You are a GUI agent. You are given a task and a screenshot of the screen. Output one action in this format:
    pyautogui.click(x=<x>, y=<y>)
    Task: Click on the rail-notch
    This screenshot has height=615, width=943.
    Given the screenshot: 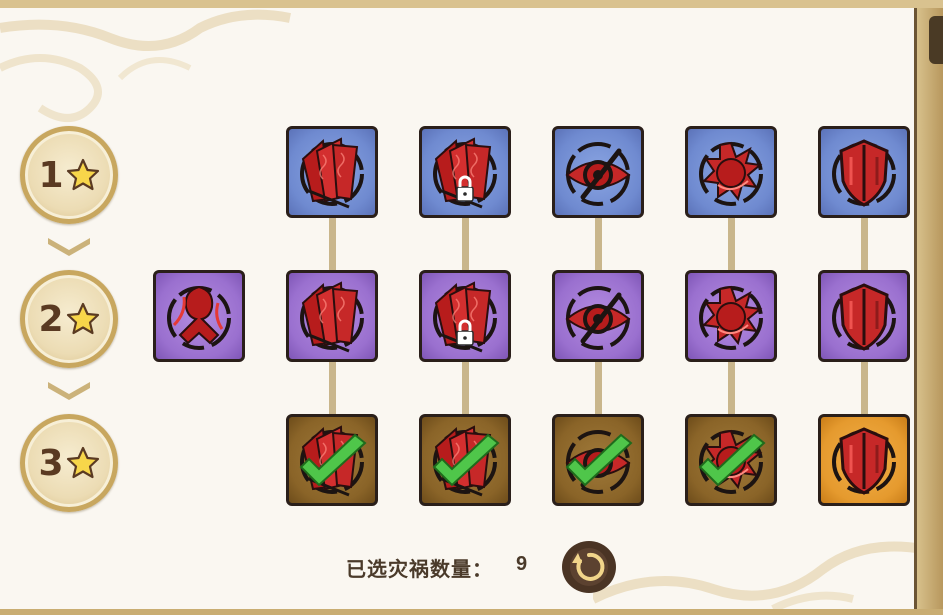 What is the action you would take?
    pyautogui.click(x=936, y=40)
    